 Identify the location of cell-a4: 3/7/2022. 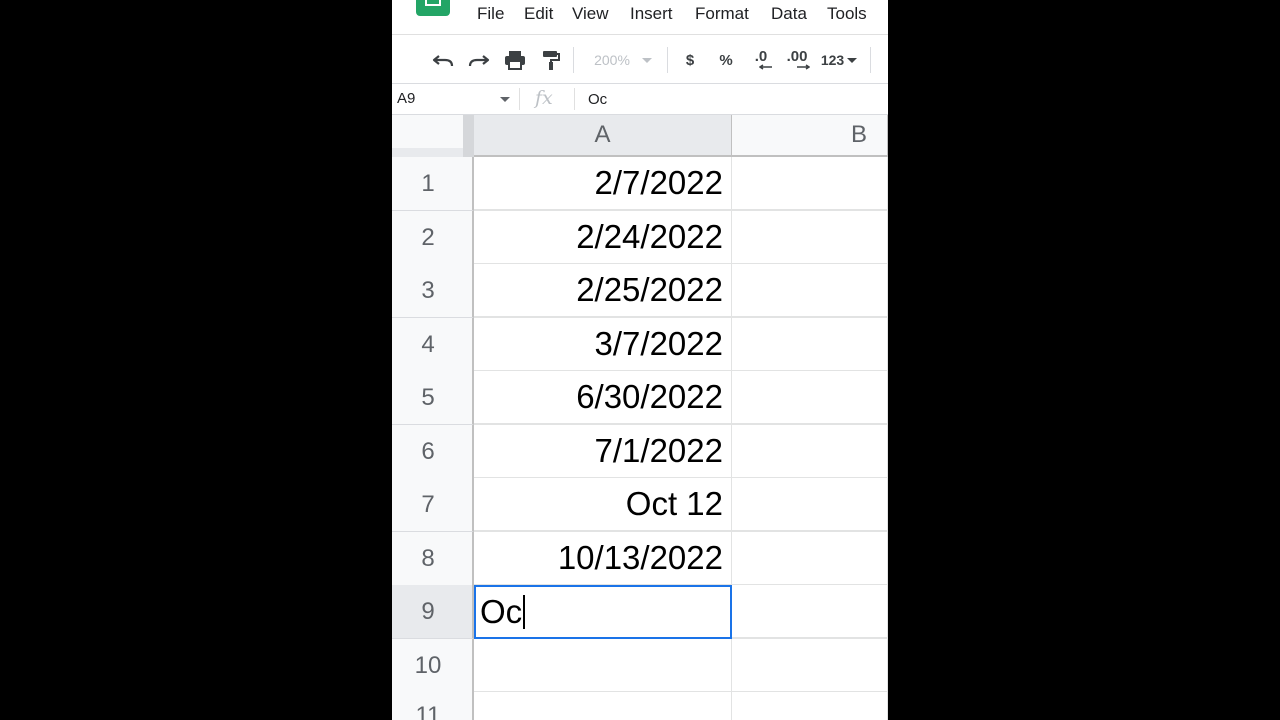
(603, 345).